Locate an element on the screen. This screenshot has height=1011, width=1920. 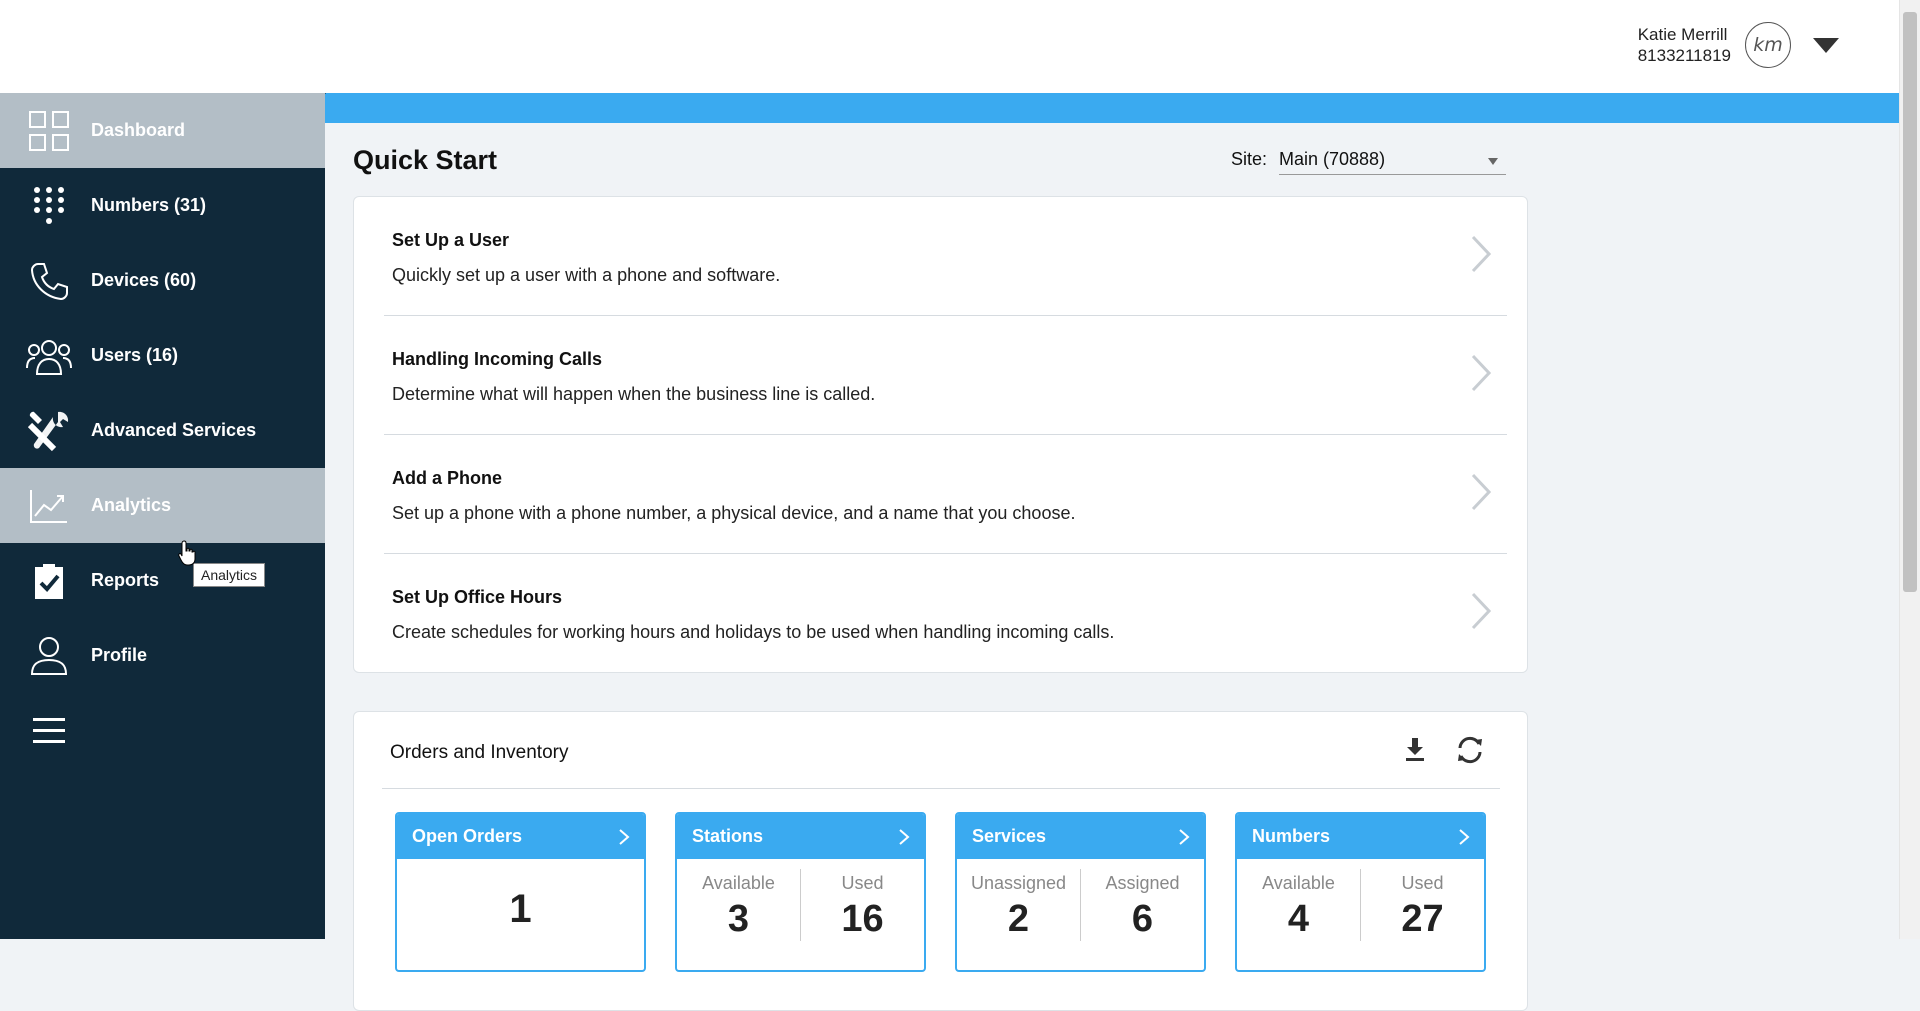
open-orders-tile: Open Orders 1 is located at coordinates (520, 892).